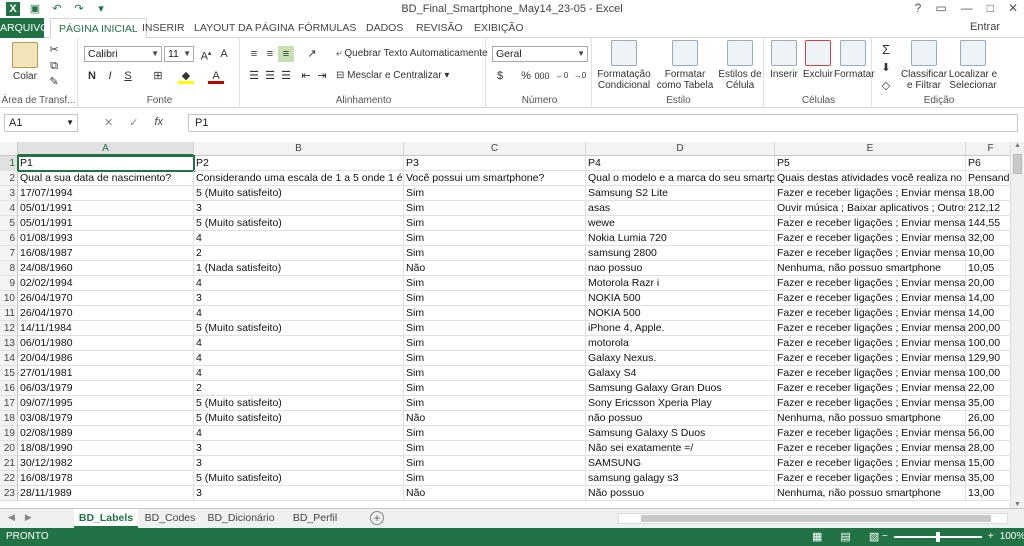 This screenshot has height=546, width=1024. Describe the element at coordinates (286, 76) in the screenshot. I see `align-right-icon: ☰` at that location.